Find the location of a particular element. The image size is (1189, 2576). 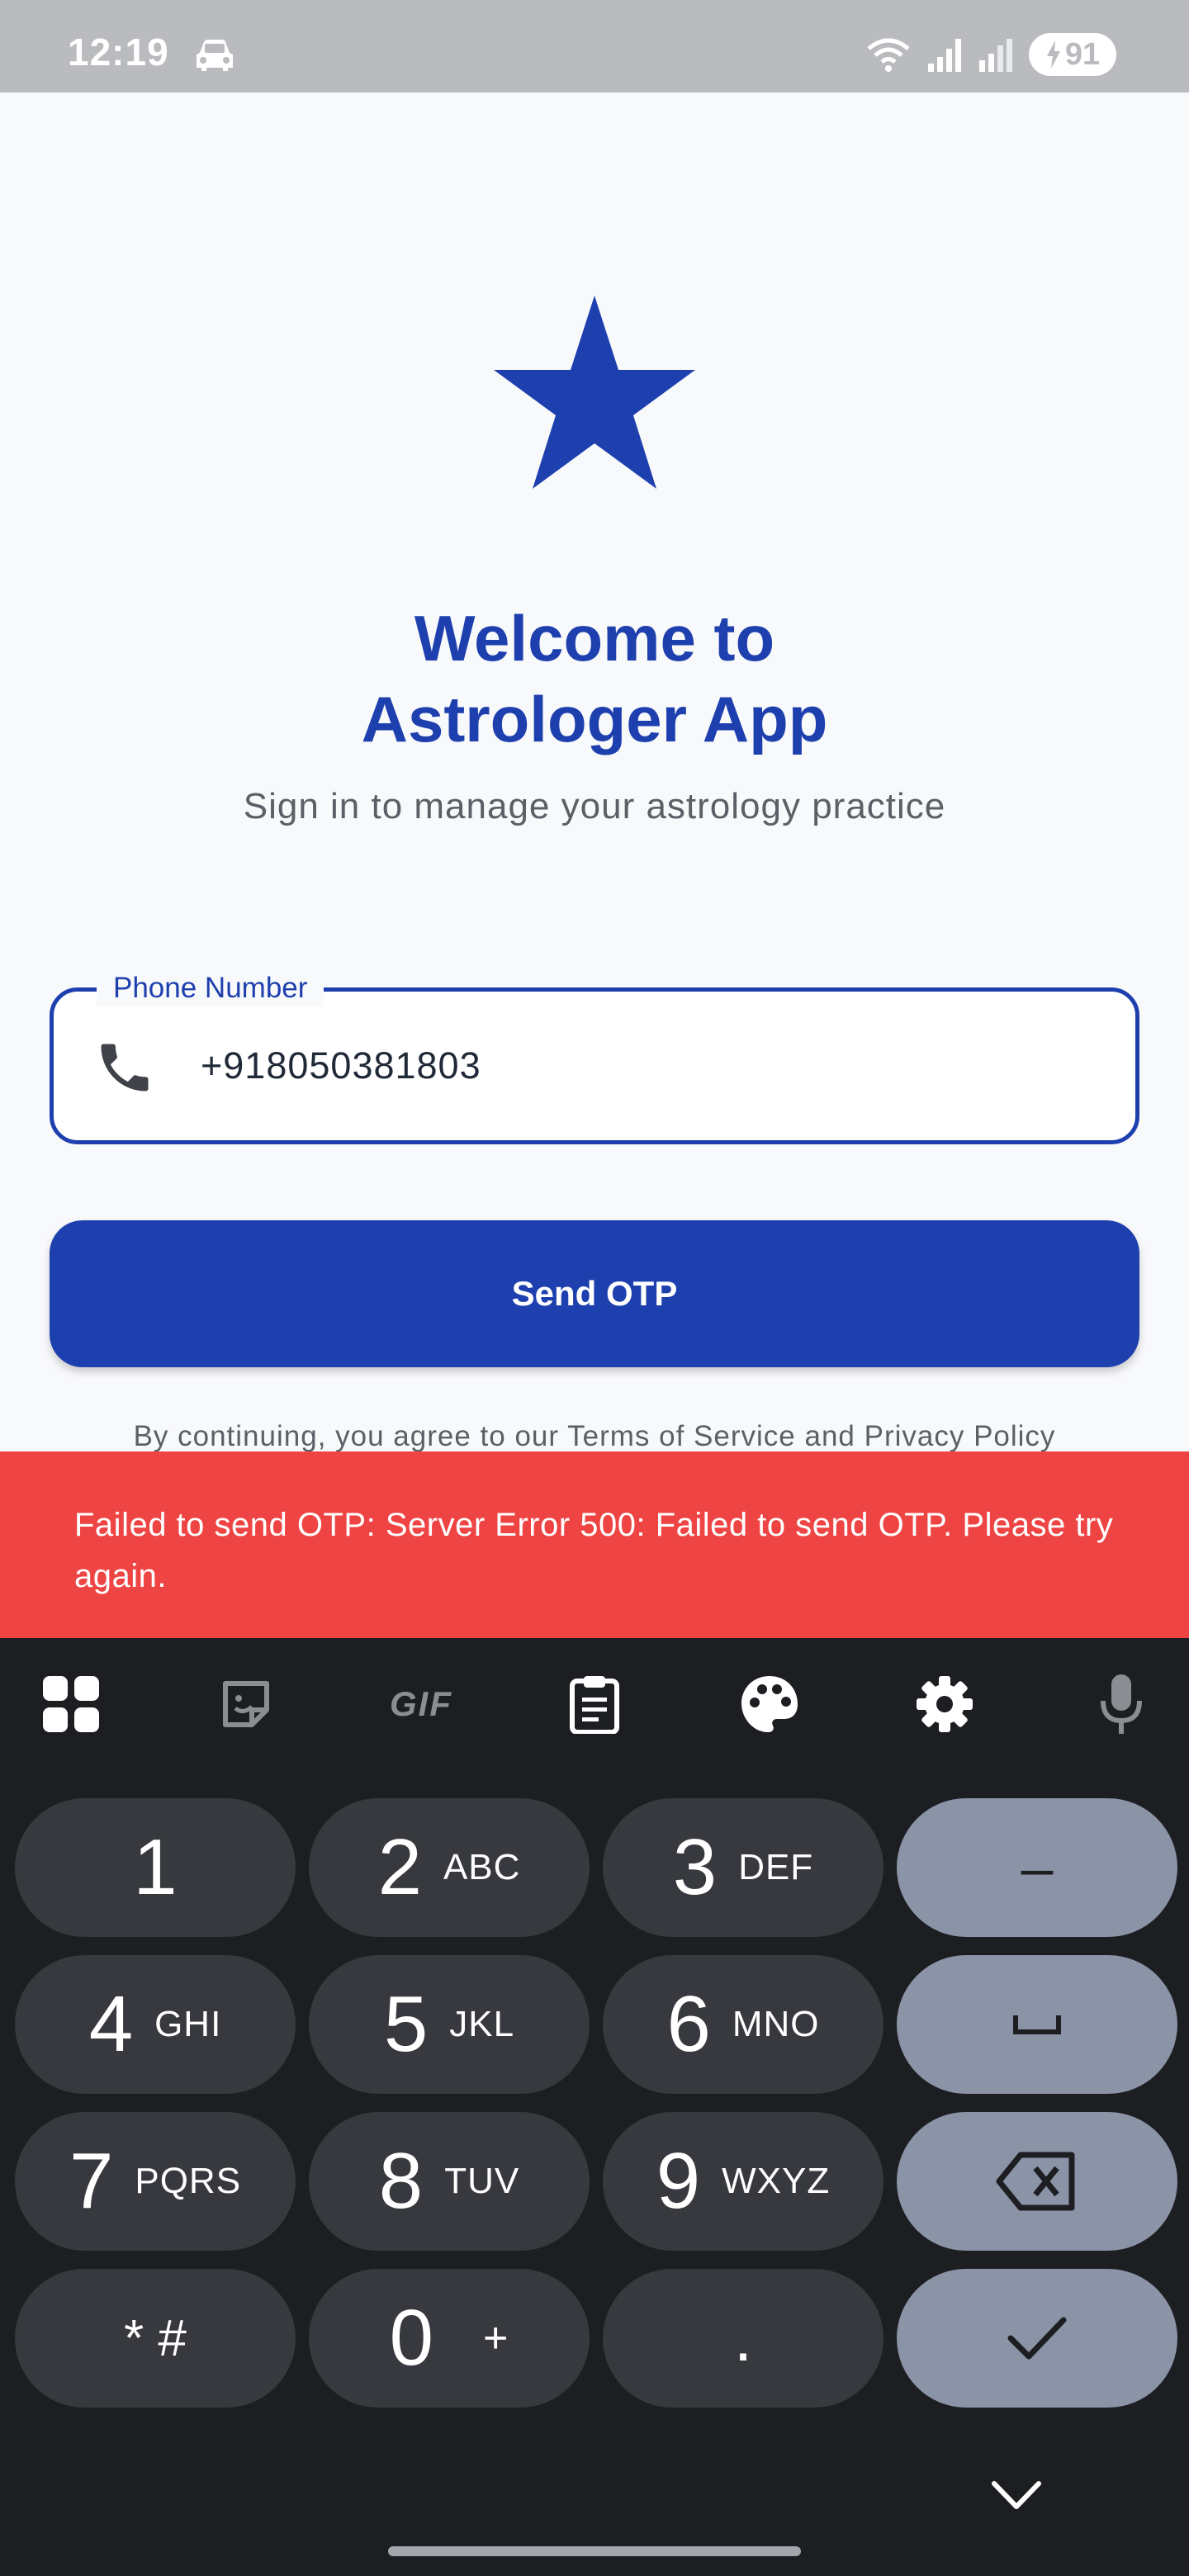

period-label: . is located at coordinates (743, 2338).